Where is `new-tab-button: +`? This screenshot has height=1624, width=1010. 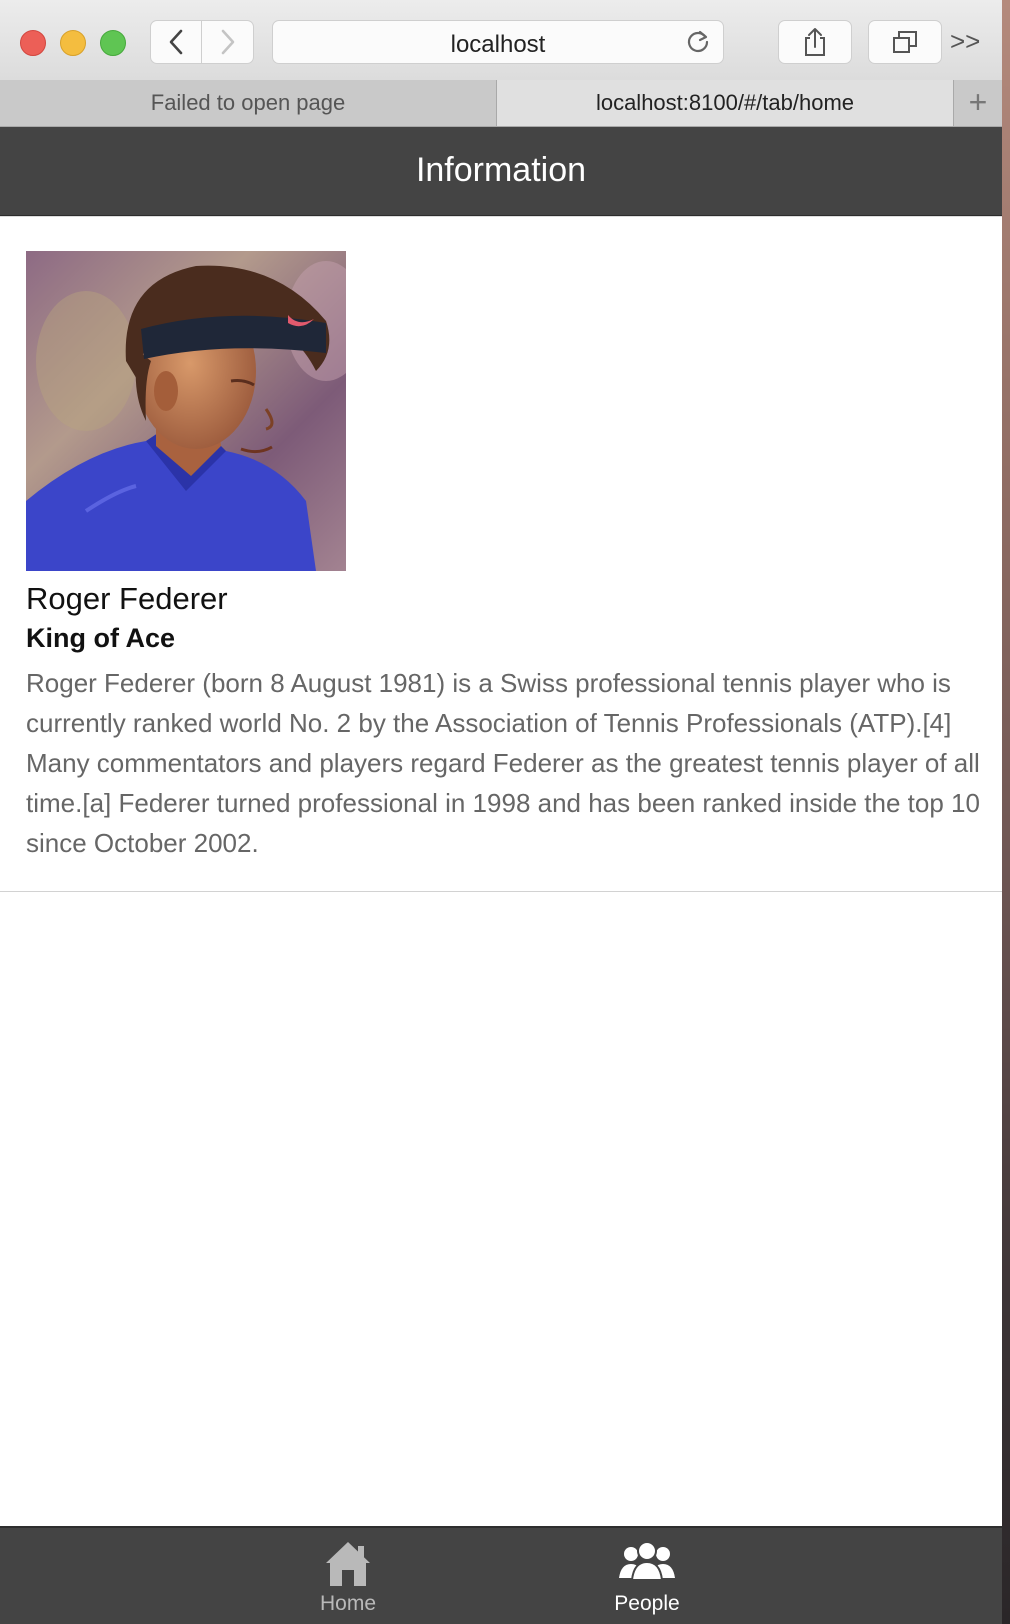
new-tab-button: + is located at coordinates (978, 103).